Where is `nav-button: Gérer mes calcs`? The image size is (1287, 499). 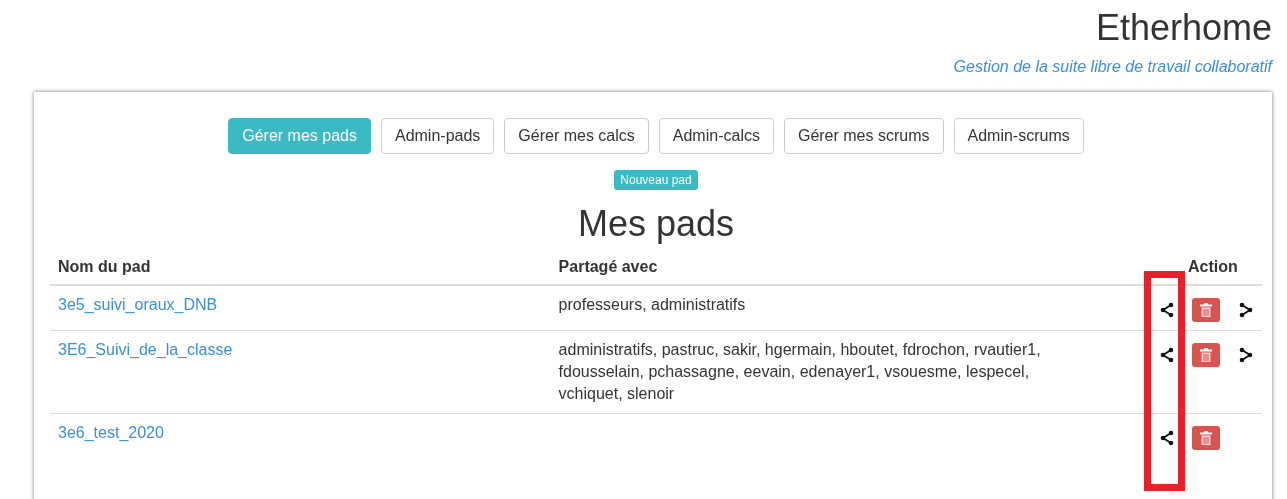
nav-button: Gérer mes calcs is located at coordinates (576, 136).